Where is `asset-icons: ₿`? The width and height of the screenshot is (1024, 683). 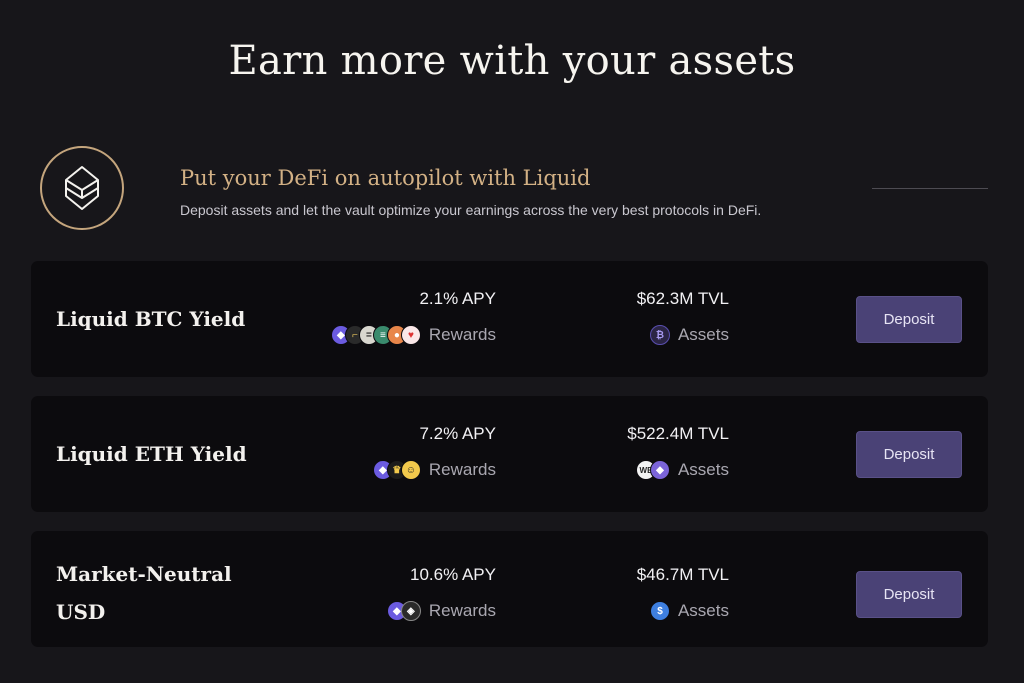 asset-icons: ₿ is located at coordinates (659, 335).